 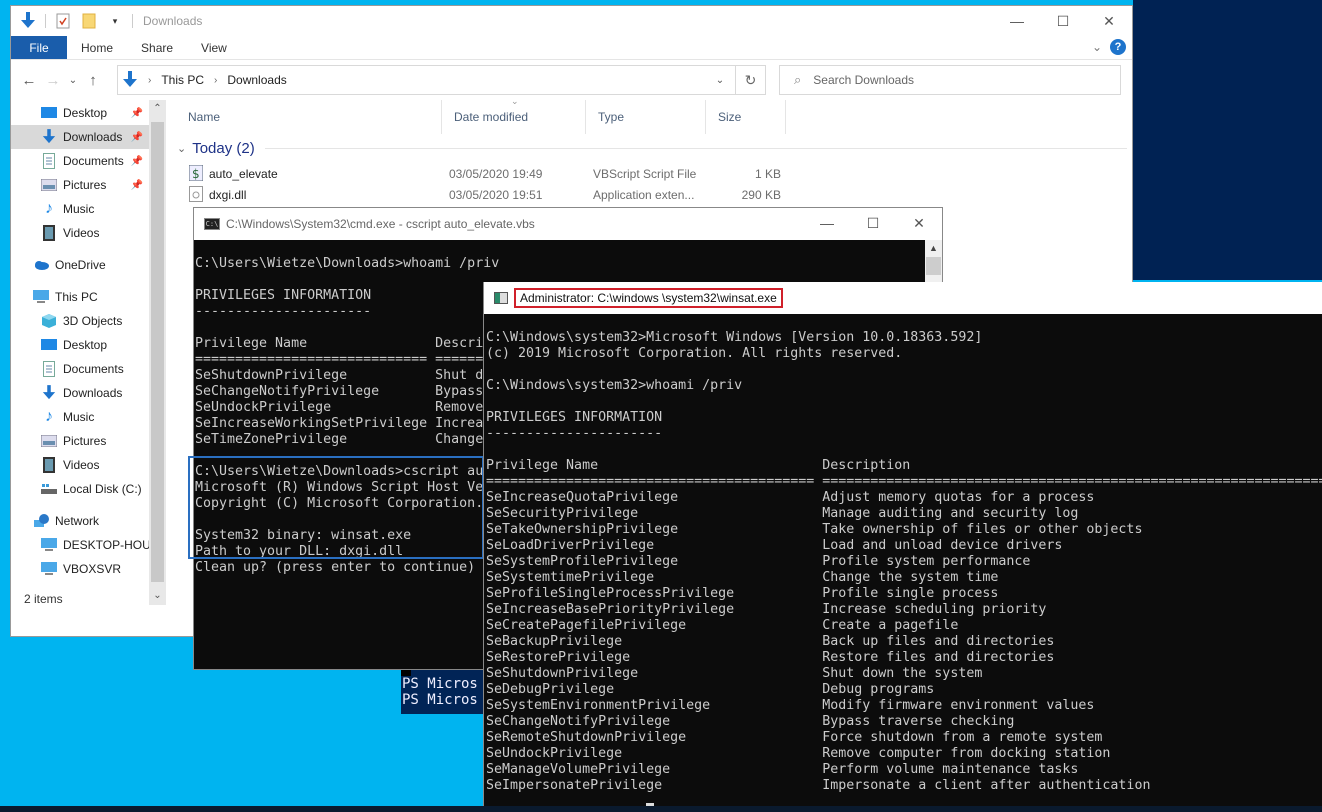 What do you see at coordinates (41, 521) in the screenshot?
I see `network-icon` at bounding box center [41, 521].